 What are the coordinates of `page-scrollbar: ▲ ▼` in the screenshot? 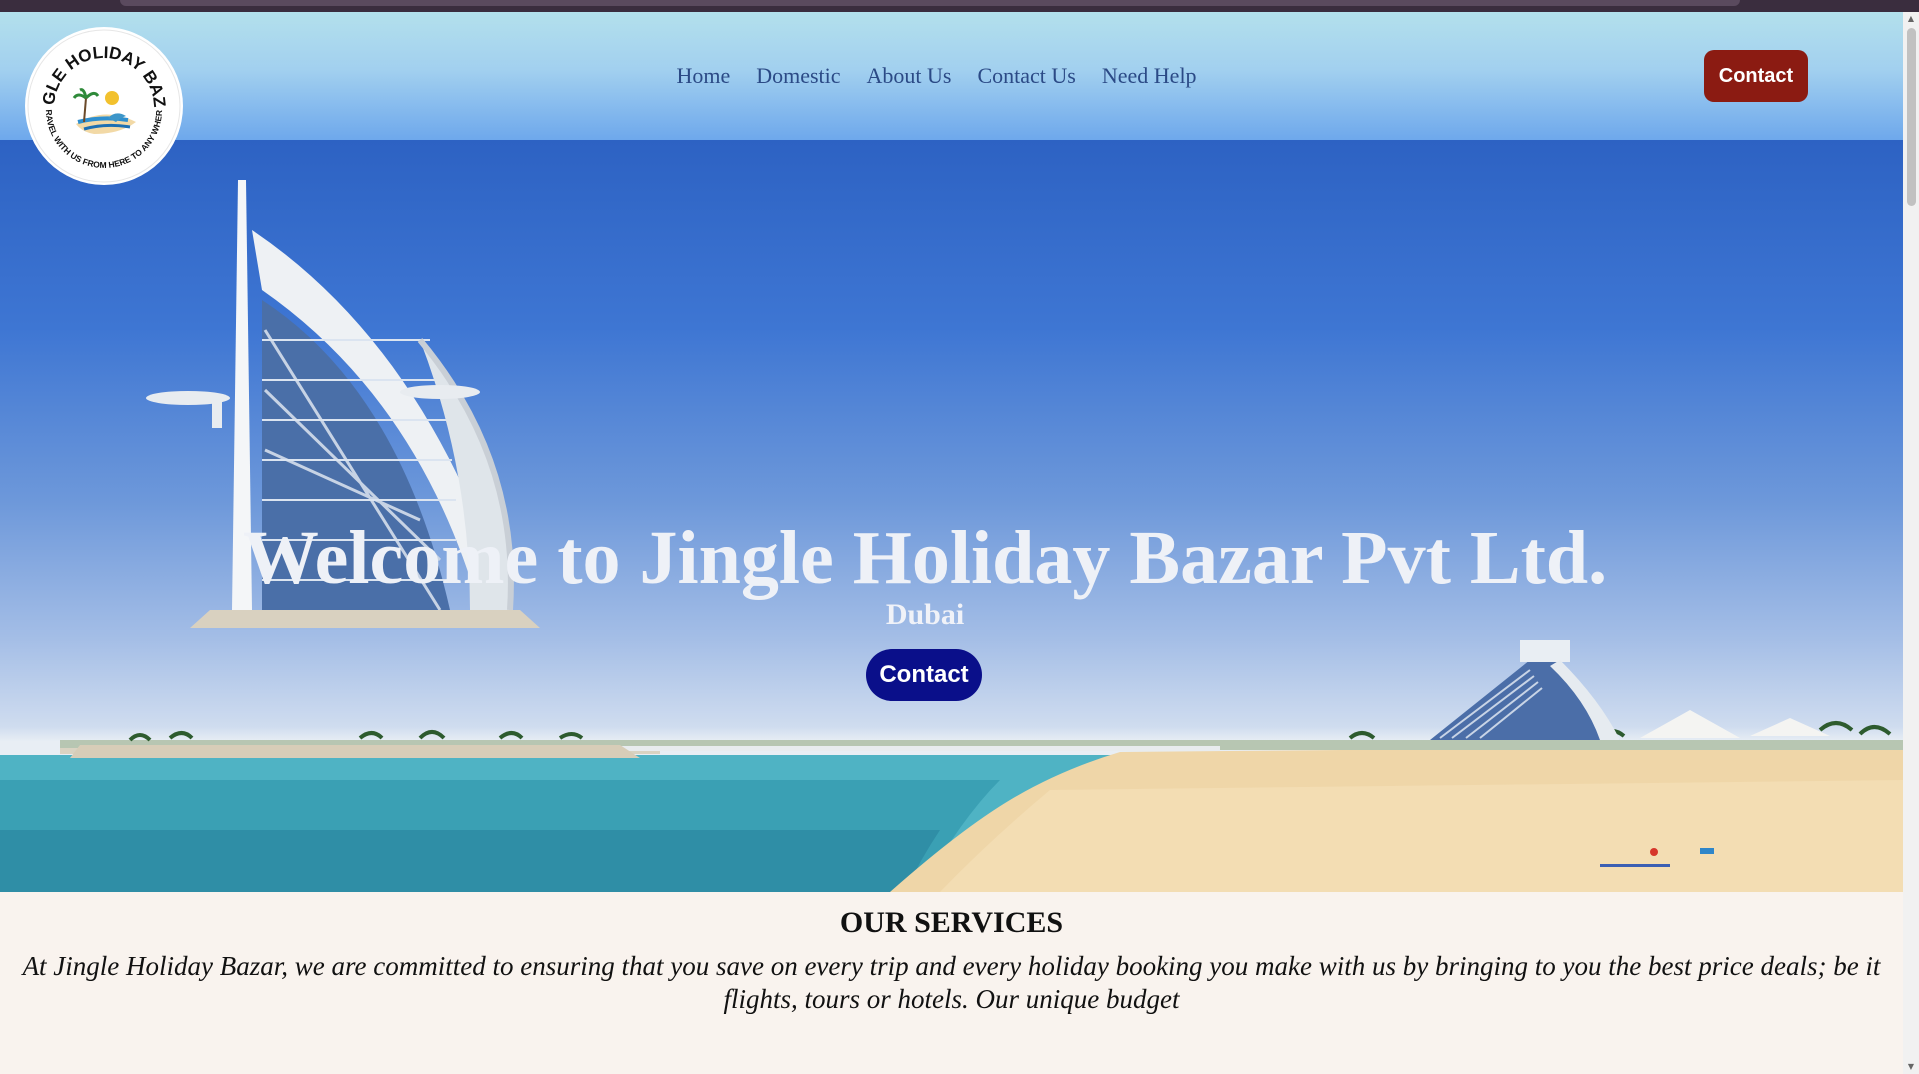 It's located at (1911, 543).